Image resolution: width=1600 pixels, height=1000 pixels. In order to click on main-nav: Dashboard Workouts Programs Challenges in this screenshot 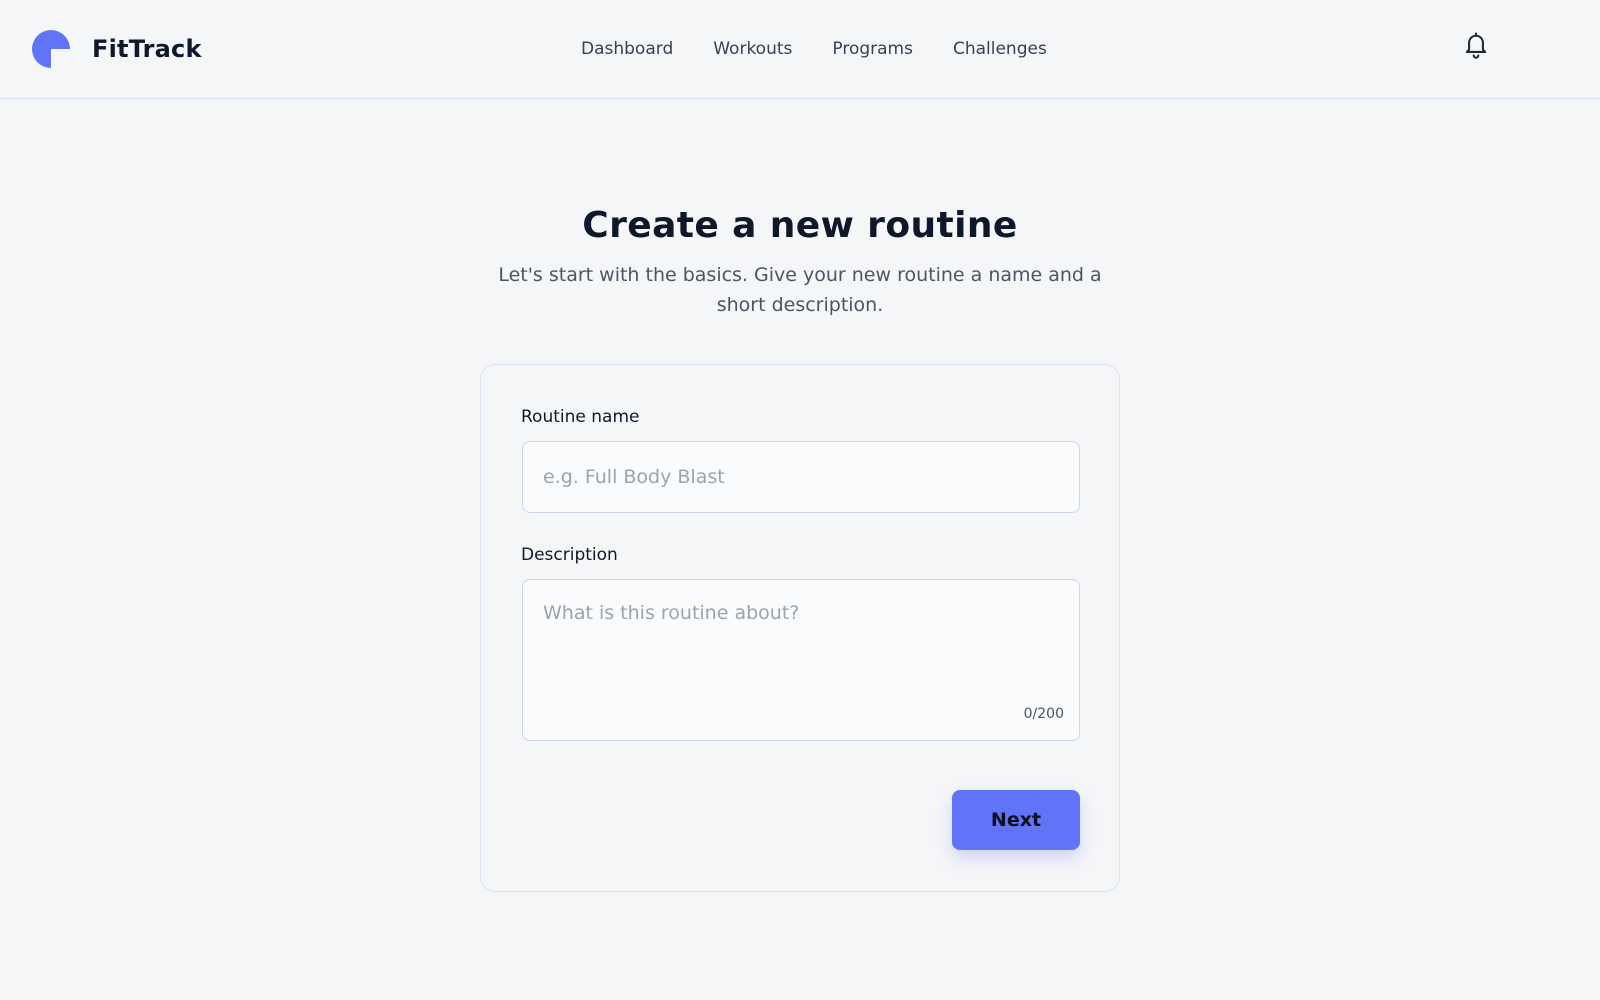, I will do `click(814, 49)`.